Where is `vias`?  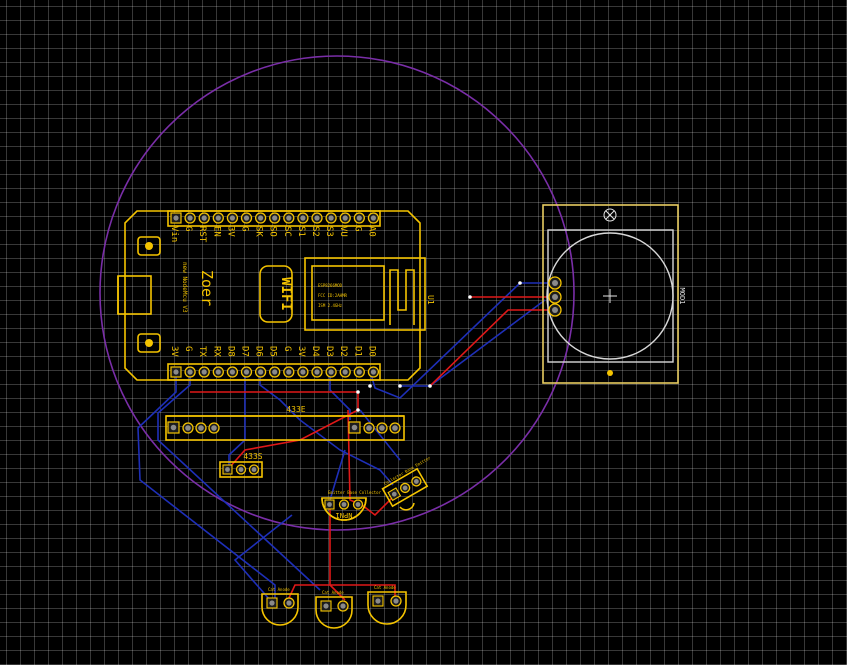
vias is located at coordinates (439, 346).